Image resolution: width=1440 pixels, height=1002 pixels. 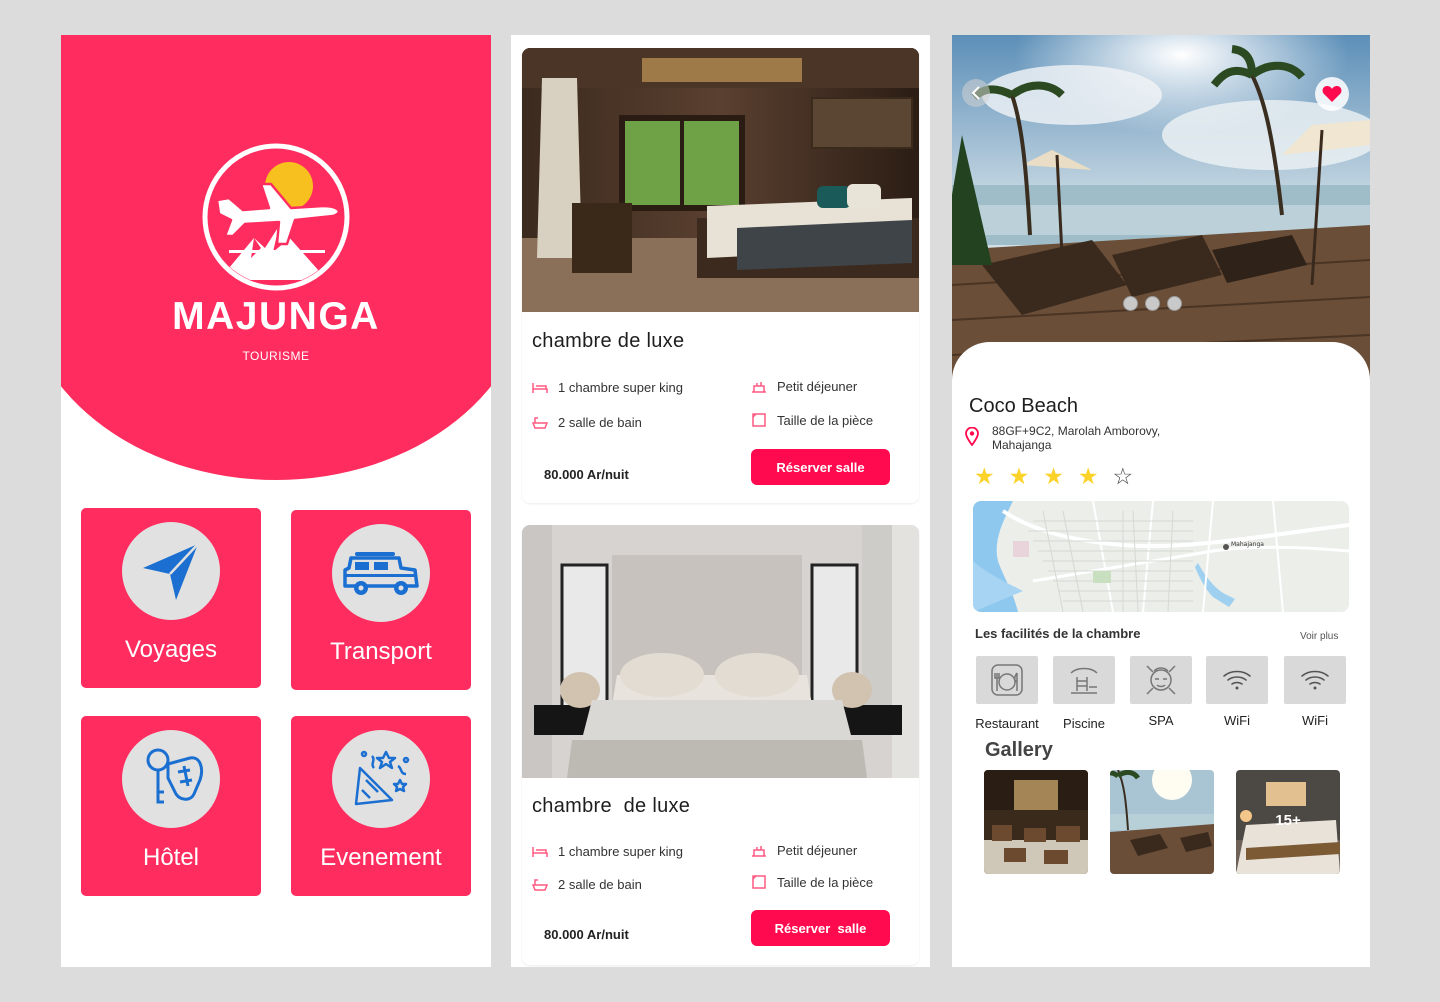 I want to click on brand-tagline: TOURISME, so click(x=276, y=356).